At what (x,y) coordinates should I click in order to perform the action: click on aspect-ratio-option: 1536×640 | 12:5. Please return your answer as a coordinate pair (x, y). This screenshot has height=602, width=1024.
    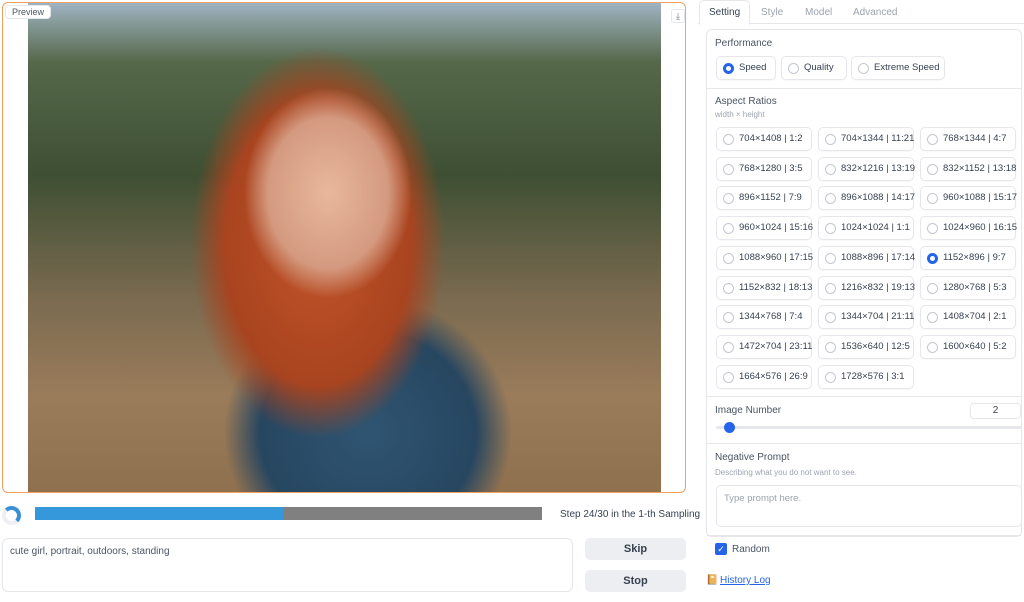
    Looking at the image, I should click on (866, 346).